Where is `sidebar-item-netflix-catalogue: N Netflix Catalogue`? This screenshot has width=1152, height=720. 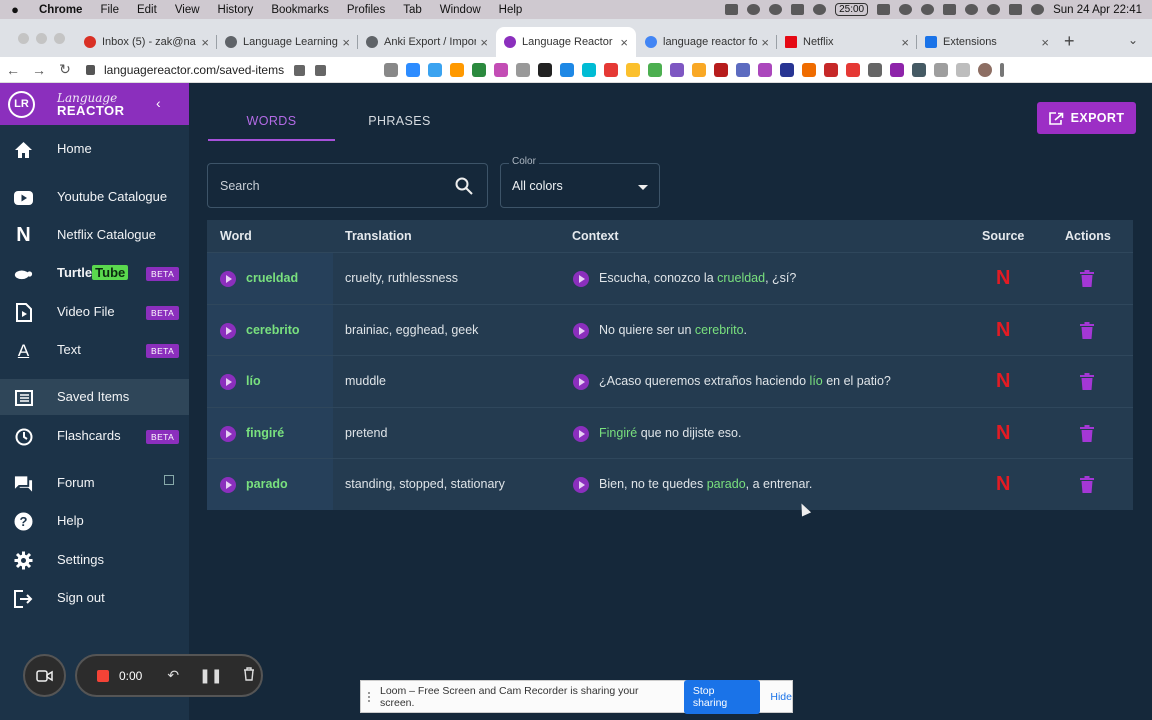 sidebar-item-netflix-catalogue: N Netflix Catalogue is located at coordinates (94, 235).